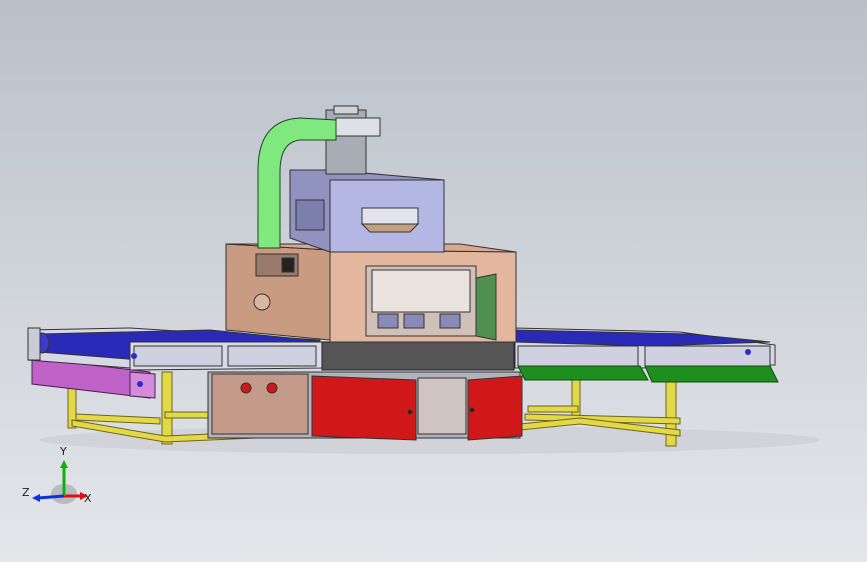 This screenshot has height=562, width=867. What do you see at coordinates (26, 492) in the screenshot?
I see `z-axis-label: Z` at bounding box center [26, 492].